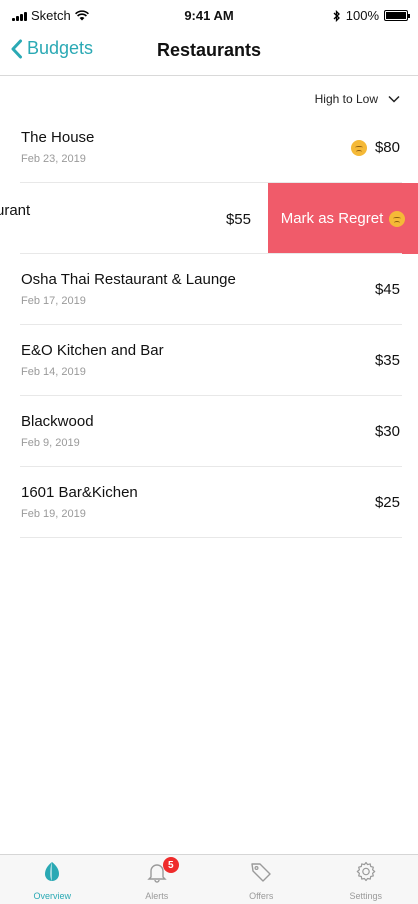 The width and height of the screenshot is (418, 904). I want to click on tab-label: Settings, so click(366, 896).